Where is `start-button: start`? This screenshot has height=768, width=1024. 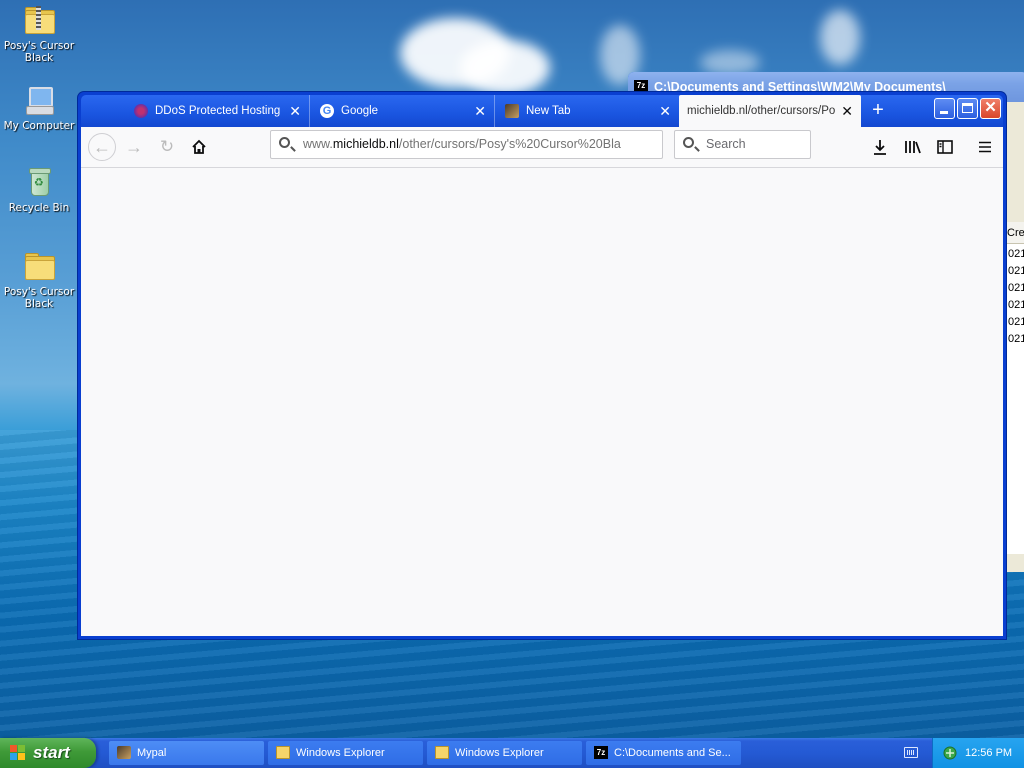 start-button: start is located at coordinates (48, 753).